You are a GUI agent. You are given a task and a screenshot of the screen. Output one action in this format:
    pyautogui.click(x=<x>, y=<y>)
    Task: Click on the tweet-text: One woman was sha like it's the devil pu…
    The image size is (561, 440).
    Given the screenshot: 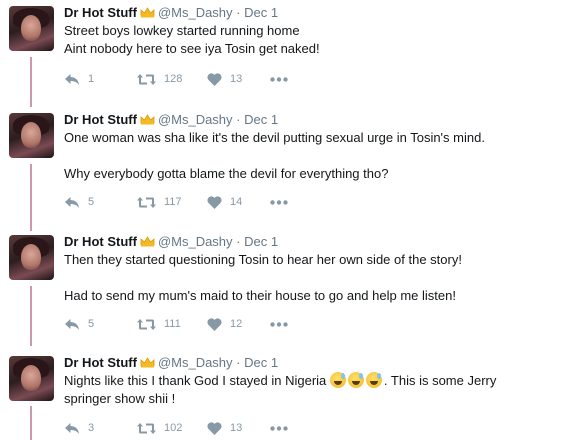 What is the action you would take?
    pyautogui.click(x=304, y=156)
    